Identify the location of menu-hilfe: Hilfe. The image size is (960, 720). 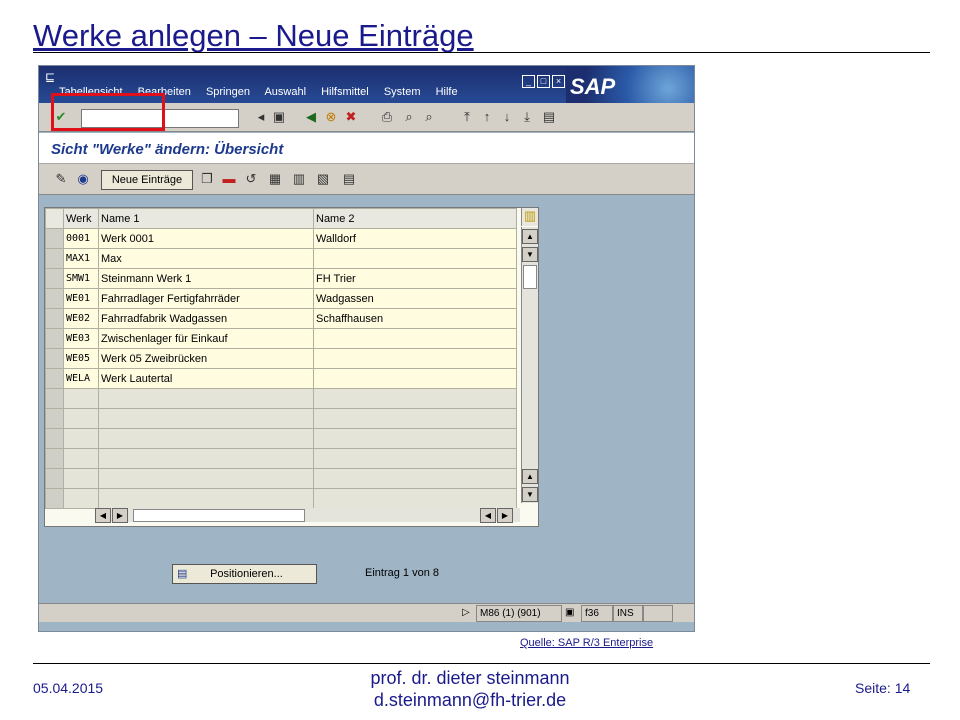
(447, 92).